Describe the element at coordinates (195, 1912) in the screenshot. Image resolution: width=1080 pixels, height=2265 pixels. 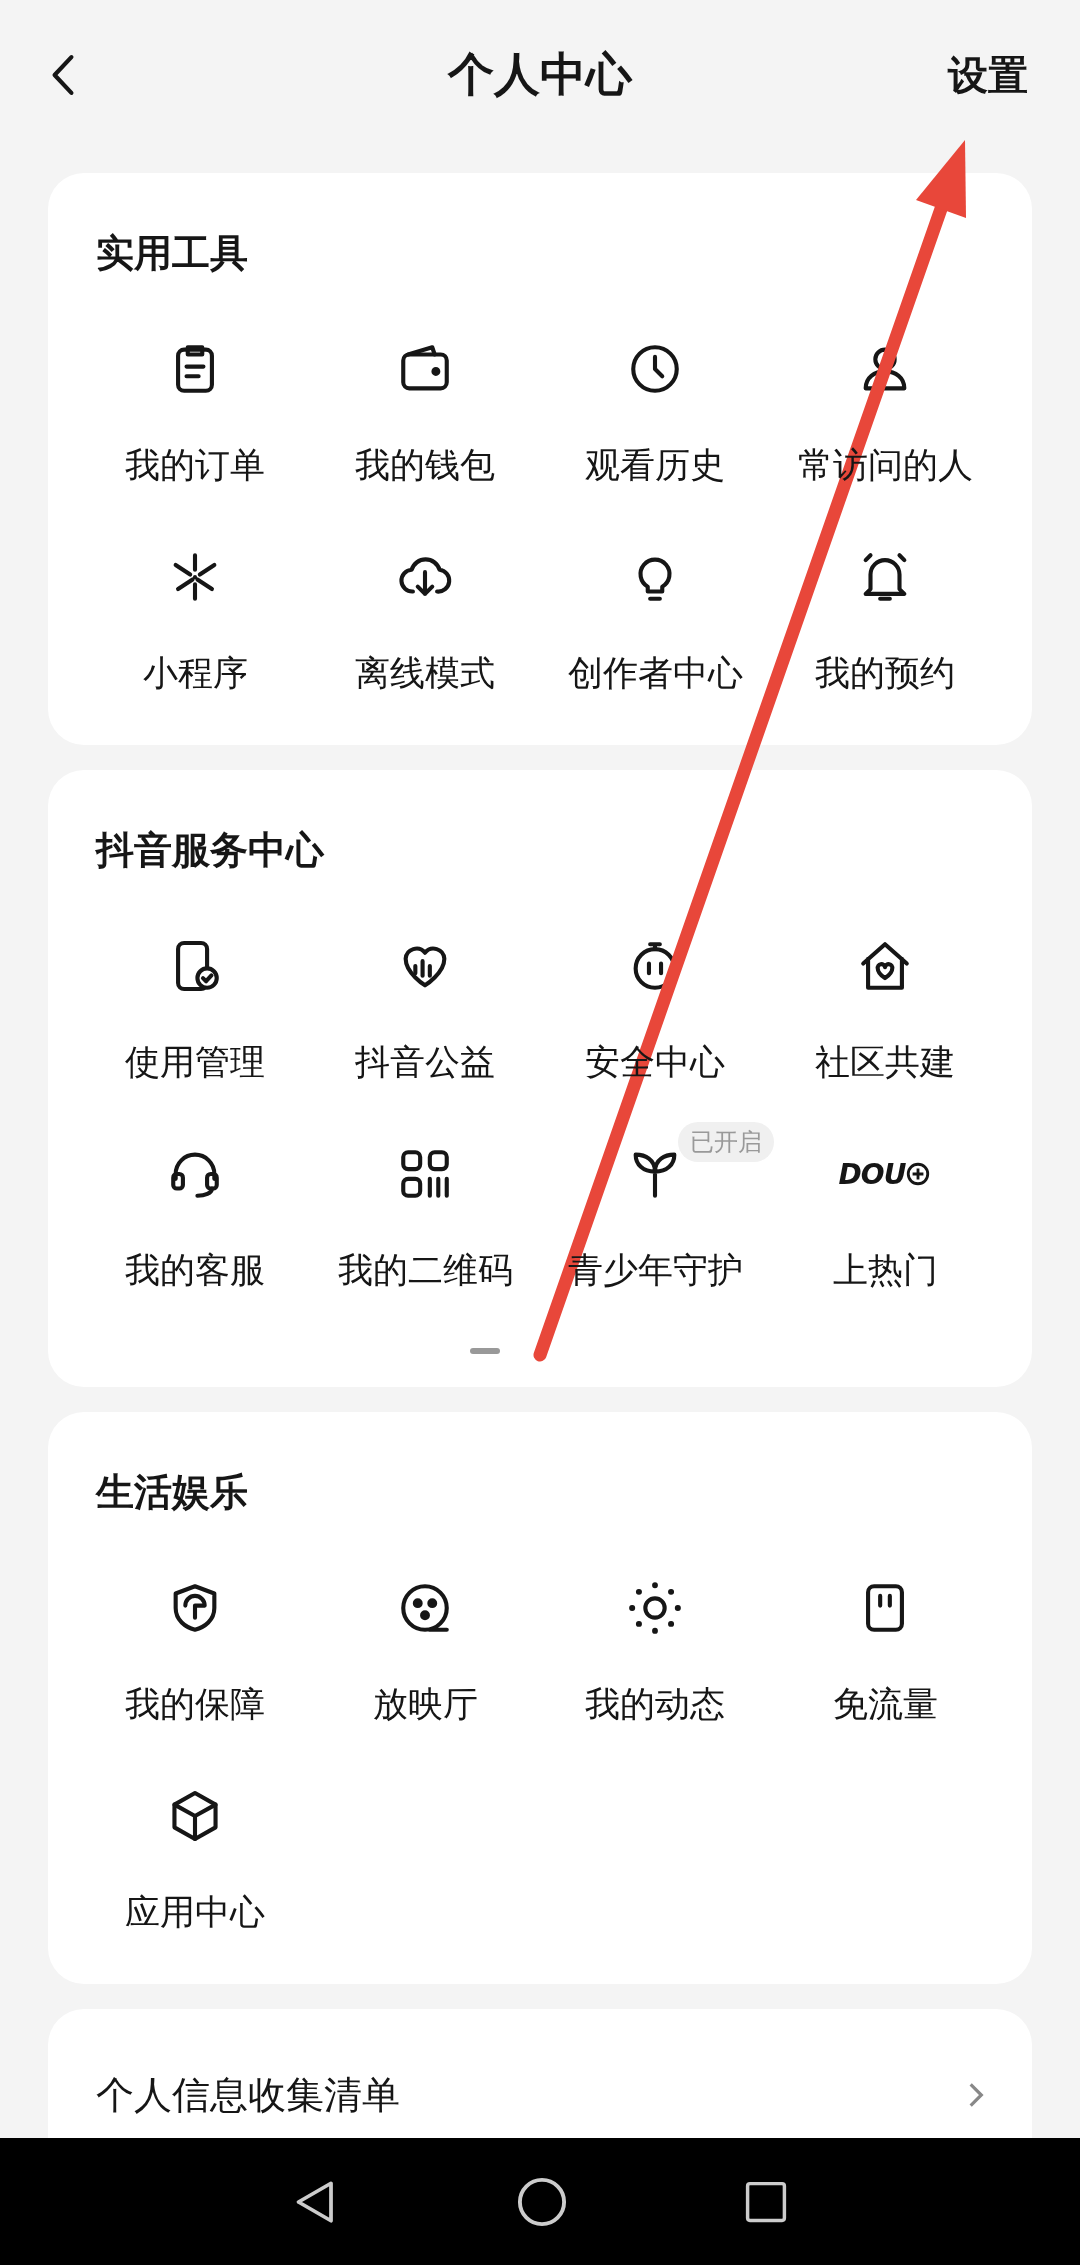
I see `tool-label: 应用中心` at that location.